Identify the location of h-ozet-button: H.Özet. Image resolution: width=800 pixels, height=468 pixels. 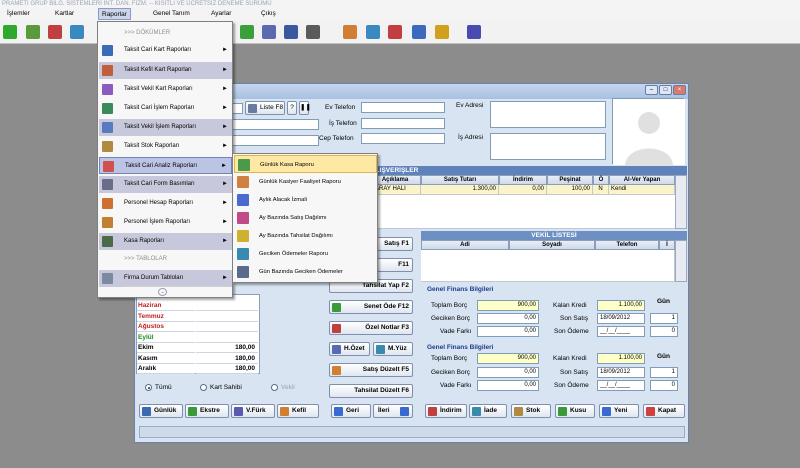
(349, 349).